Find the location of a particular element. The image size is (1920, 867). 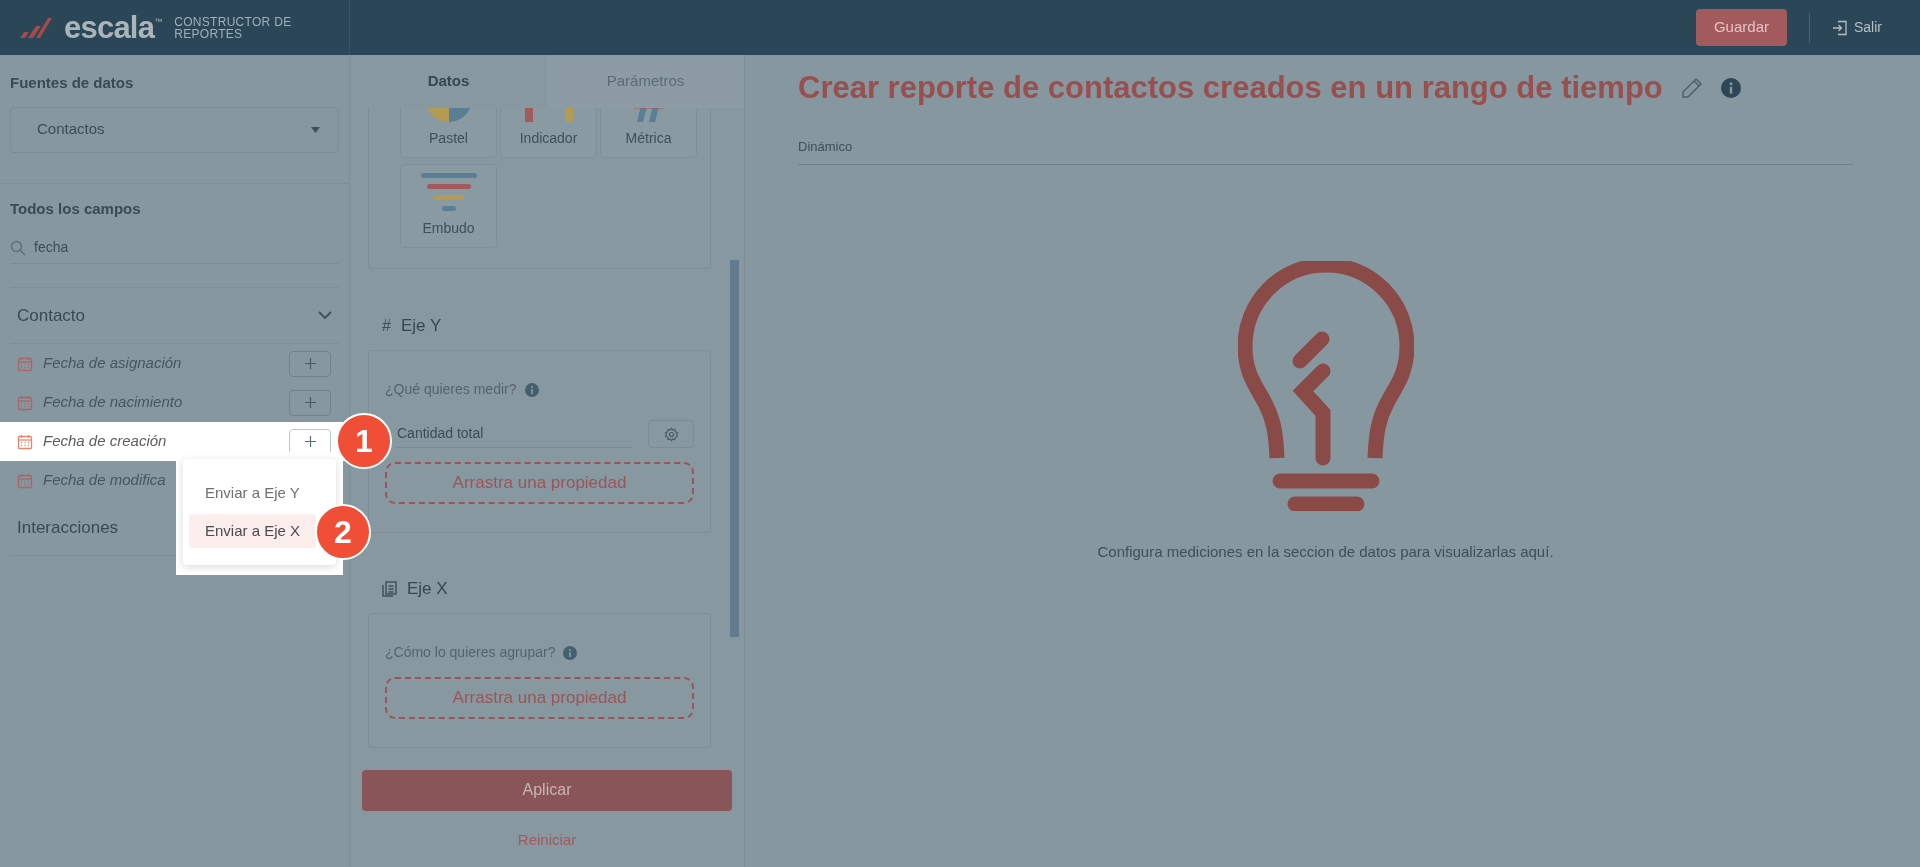

exit-icon is located at coordinates (1840, 27).